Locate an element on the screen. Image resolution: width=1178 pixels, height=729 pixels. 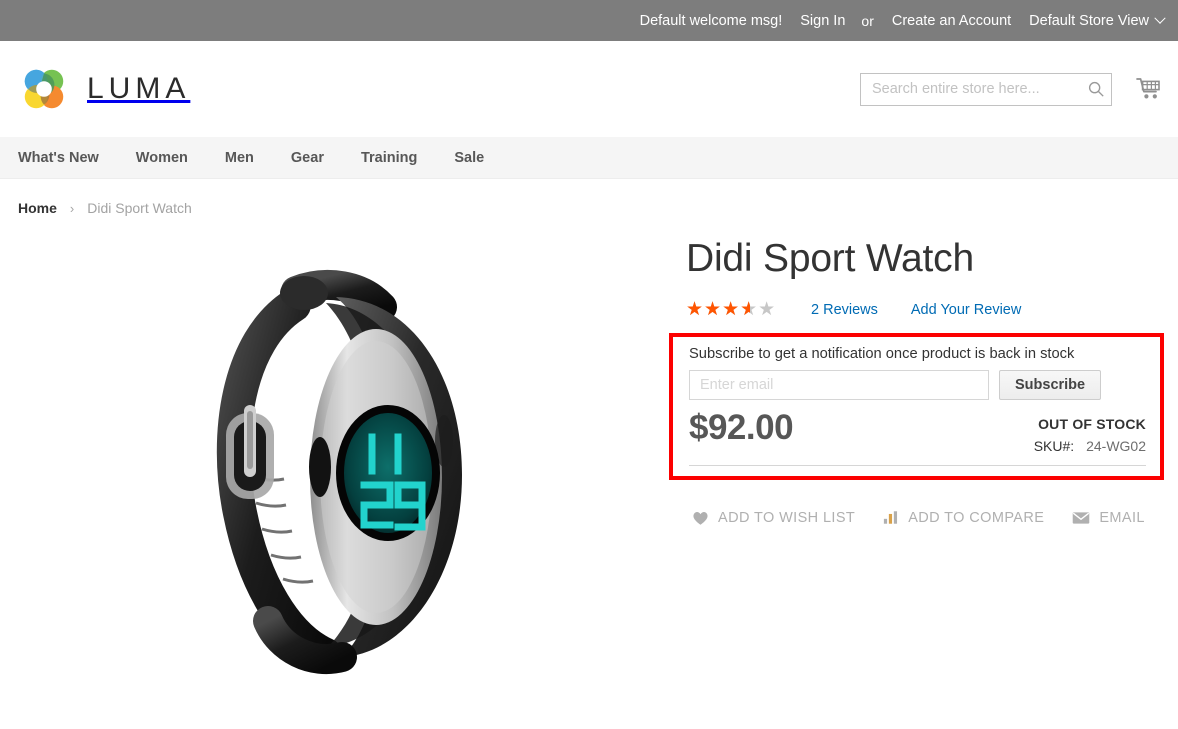
cart-button is located at coordinates (1149, 89).